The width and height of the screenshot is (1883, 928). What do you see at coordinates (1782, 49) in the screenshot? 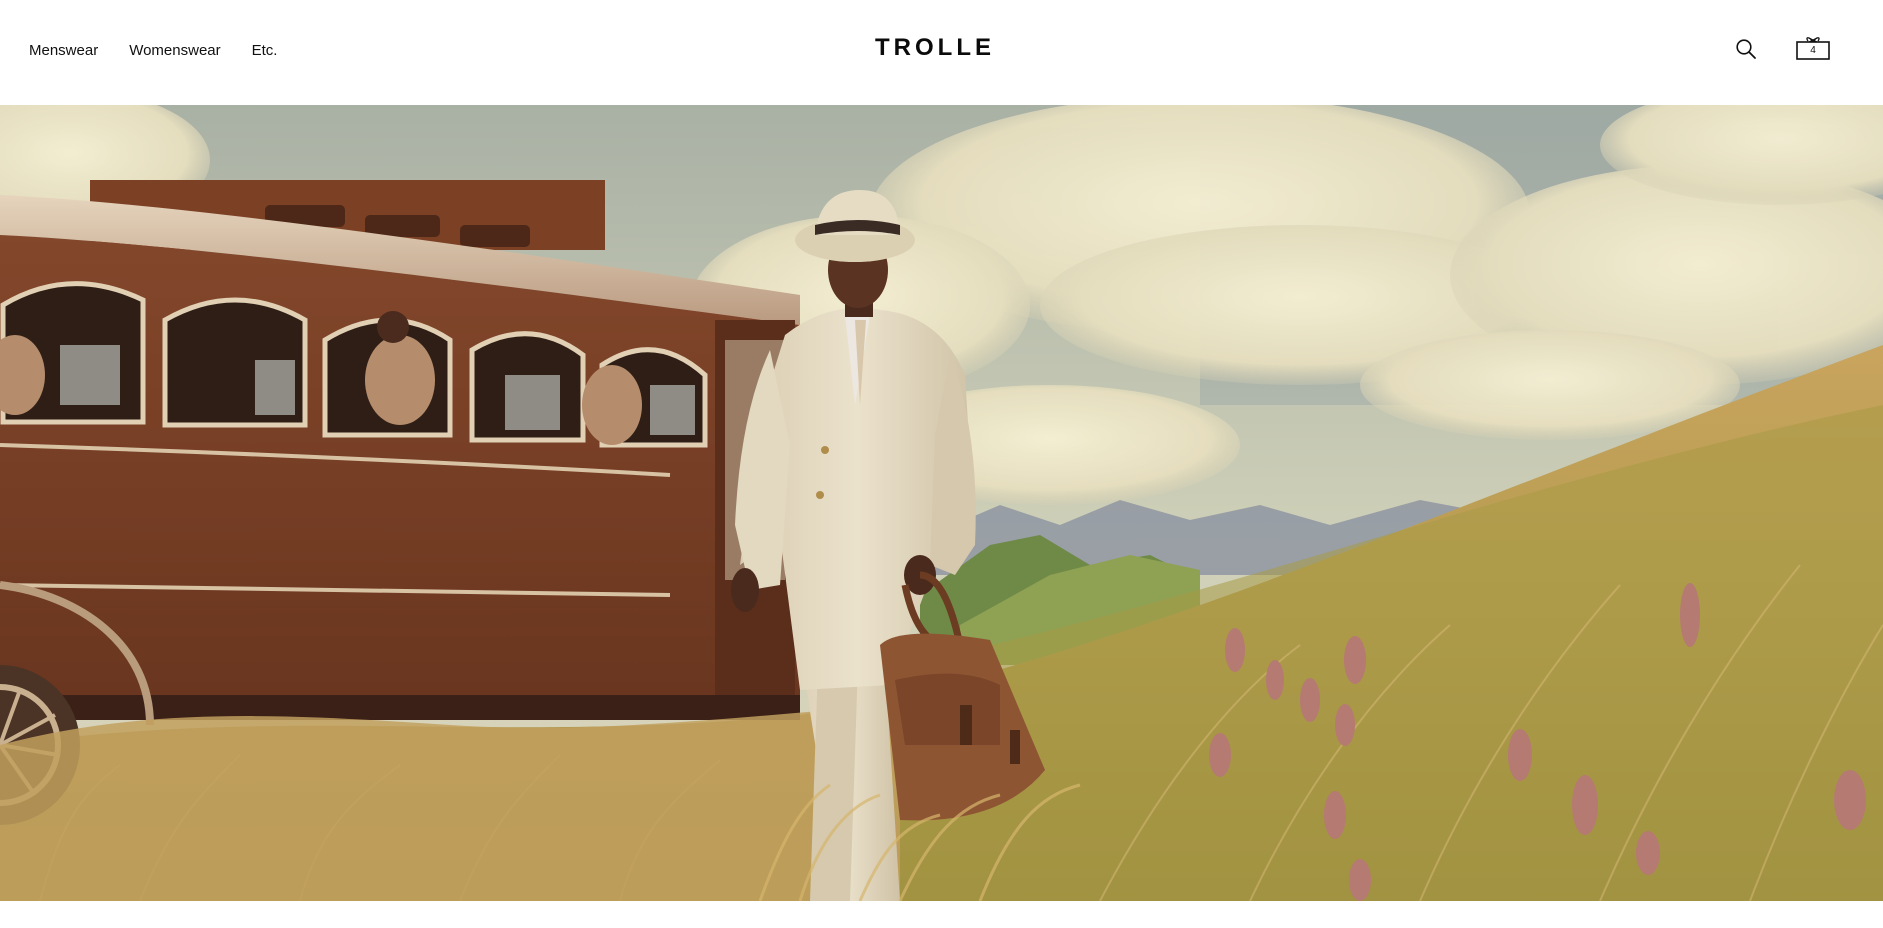
I see `header-actions: 4` at bounding box center [1782, 49].